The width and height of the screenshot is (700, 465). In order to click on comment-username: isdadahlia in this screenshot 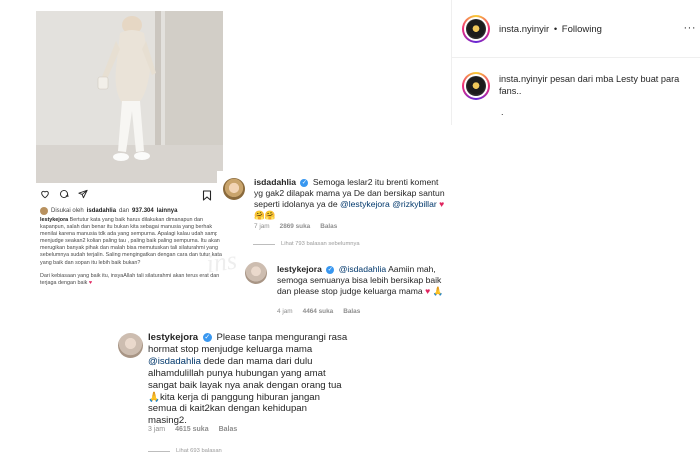, I will do `click(275, 182)`.